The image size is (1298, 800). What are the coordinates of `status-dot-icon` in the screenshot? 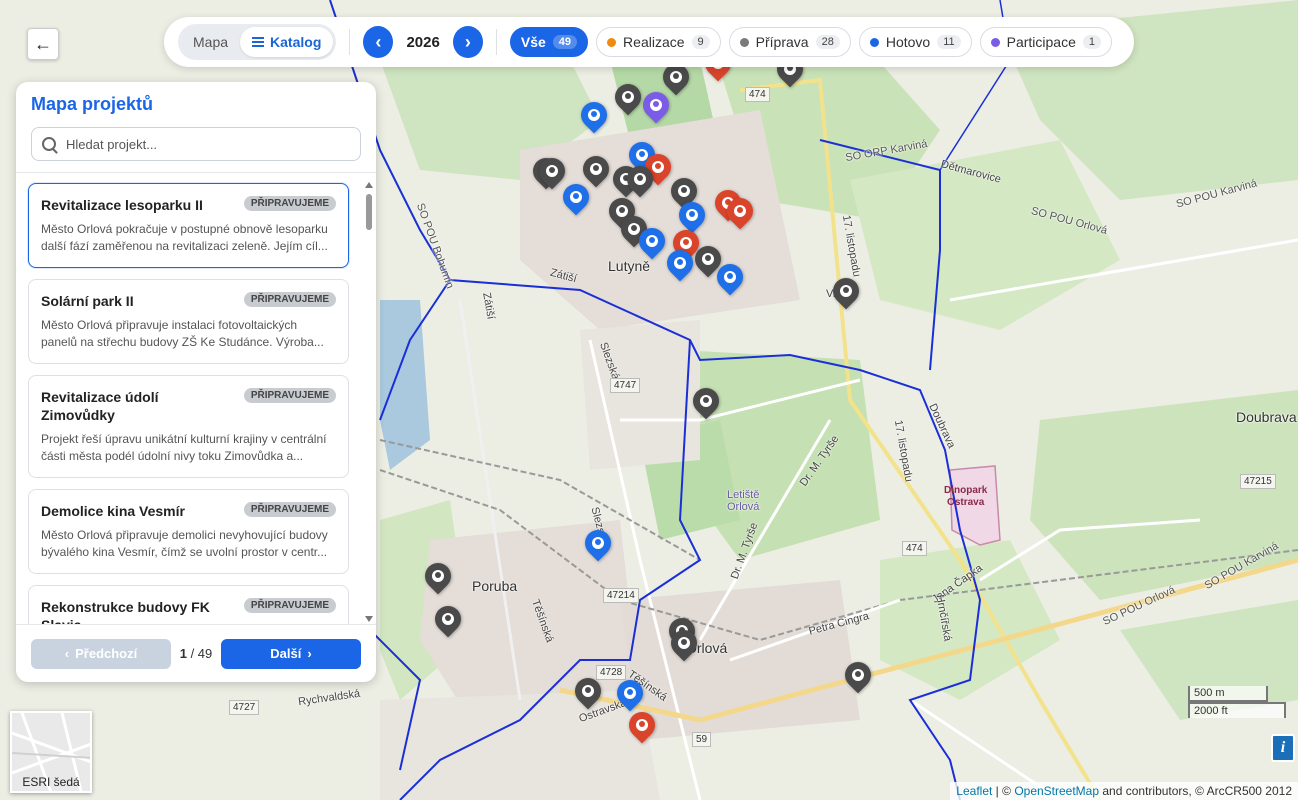 It's located at (744, 42).